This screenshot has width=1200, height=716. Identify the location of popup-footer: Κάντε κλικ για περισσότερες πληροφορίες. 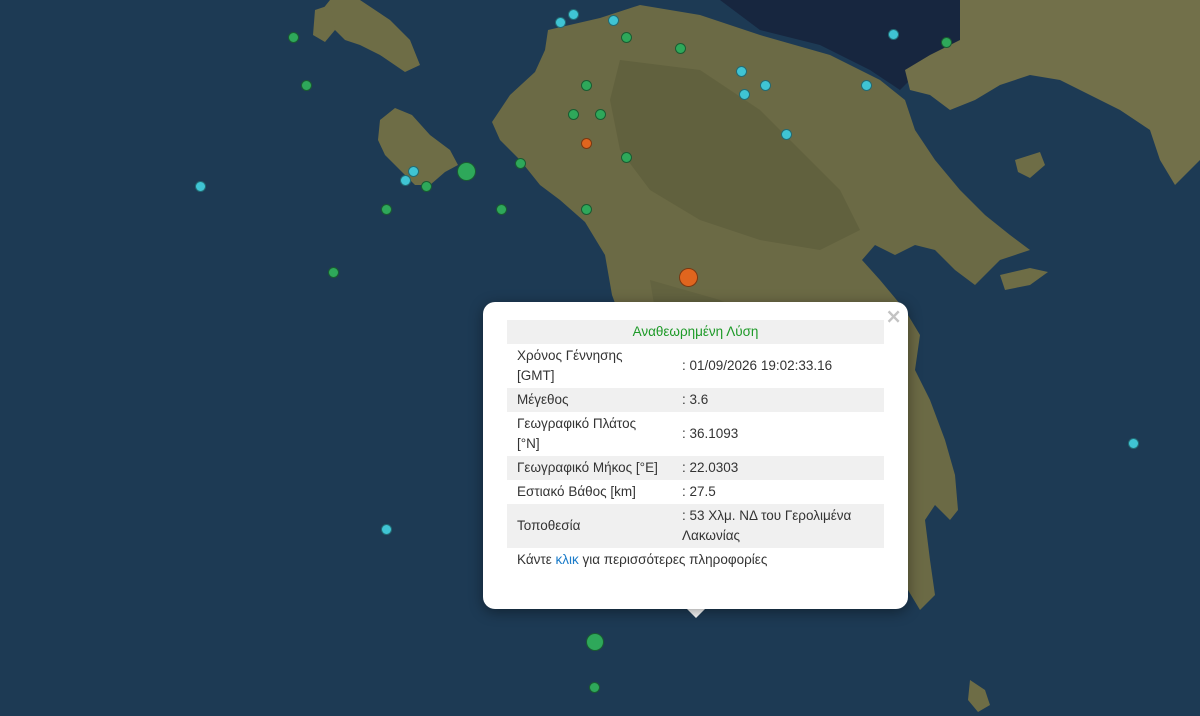
(695, 560).